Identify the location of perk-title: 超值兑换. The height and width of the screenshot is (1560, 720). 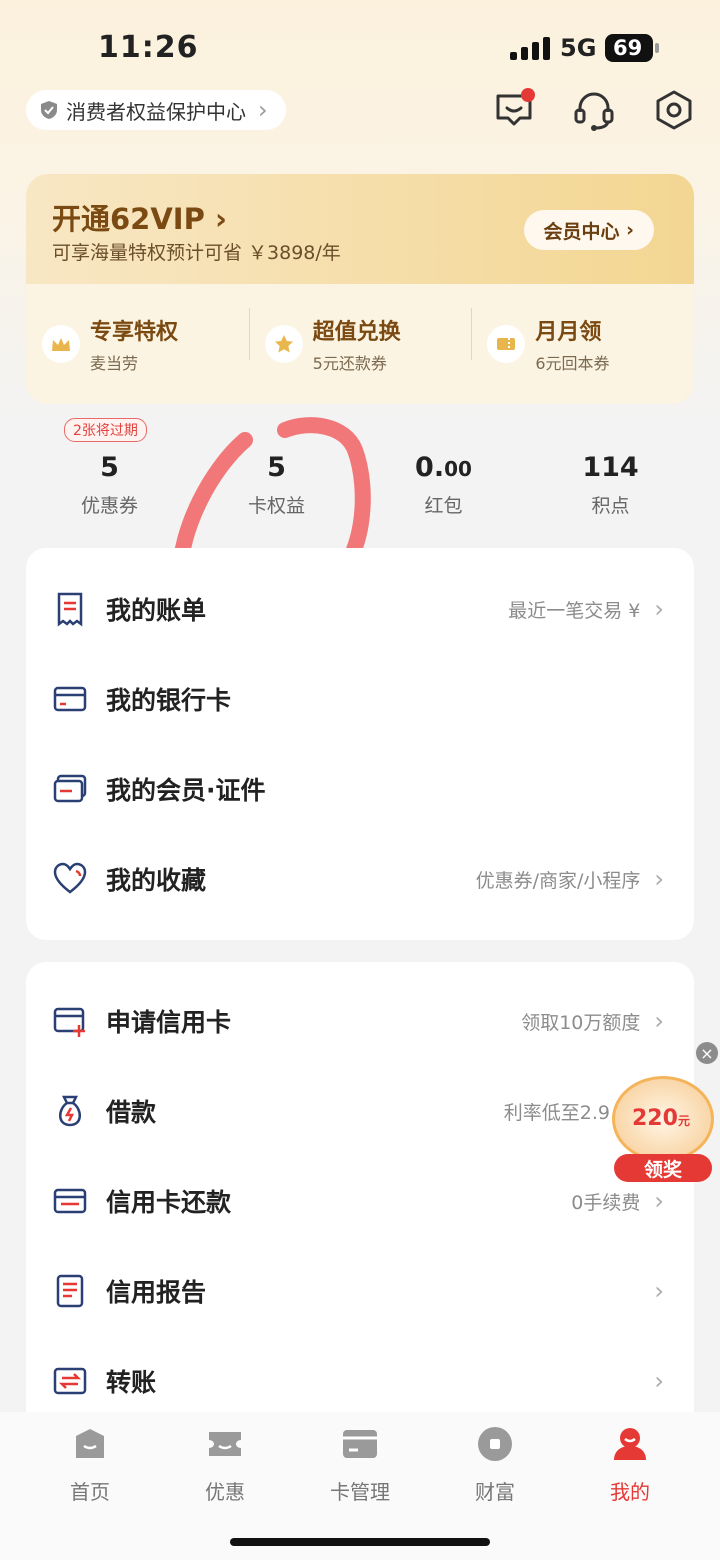
(356, 332).